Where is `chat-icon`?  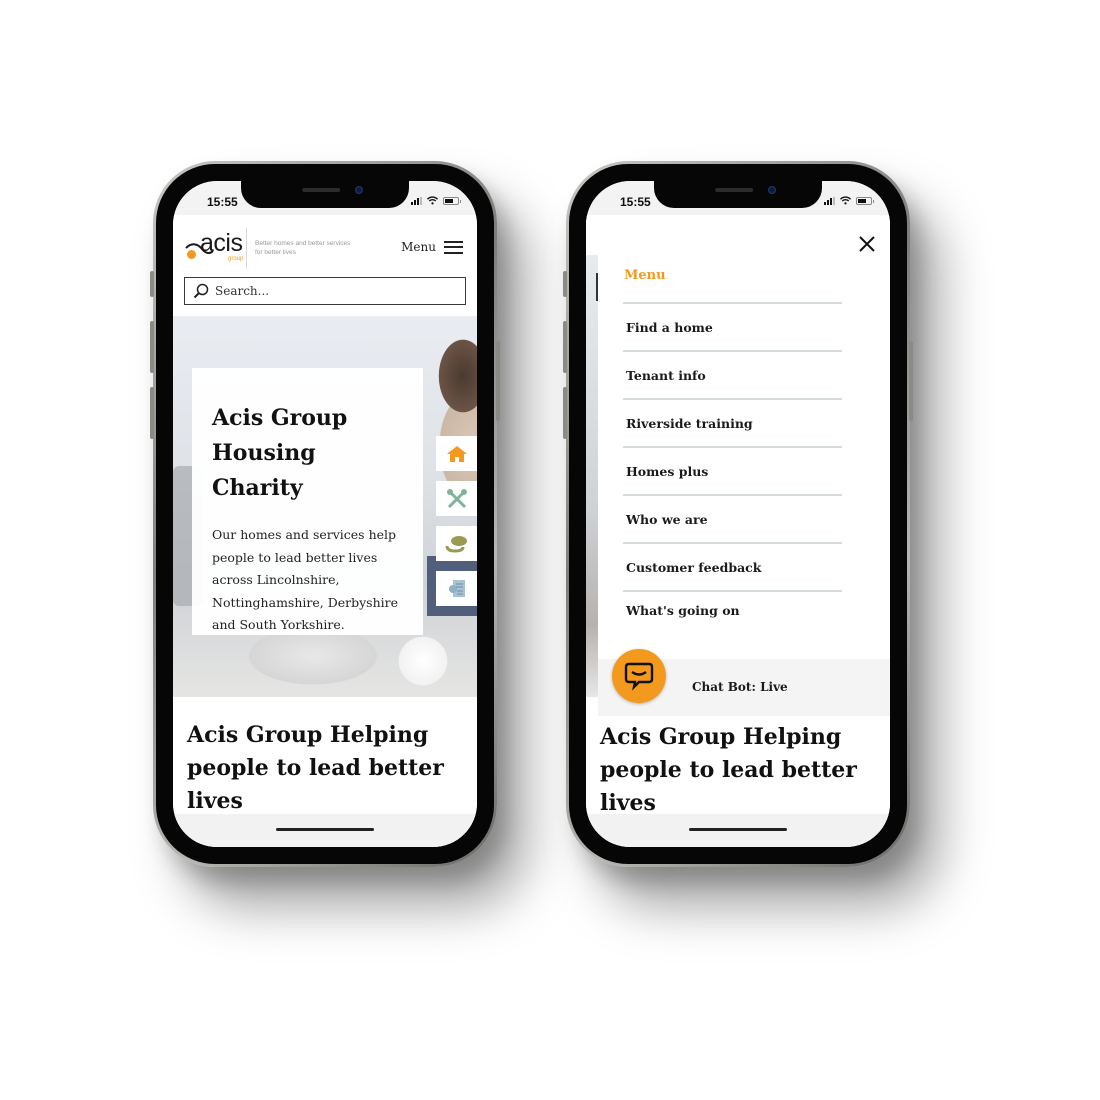 chat-icon is located at coordinates (639, 676).